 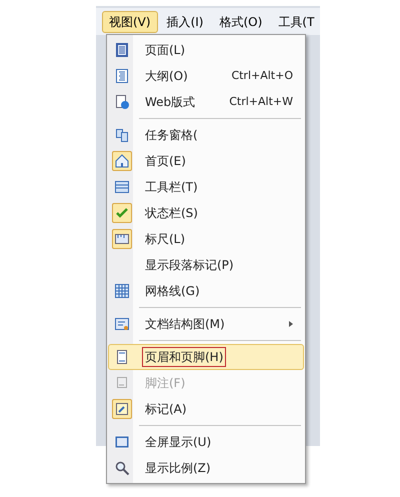 I want to click on toolbar-icon, so click(x=122, y=187).